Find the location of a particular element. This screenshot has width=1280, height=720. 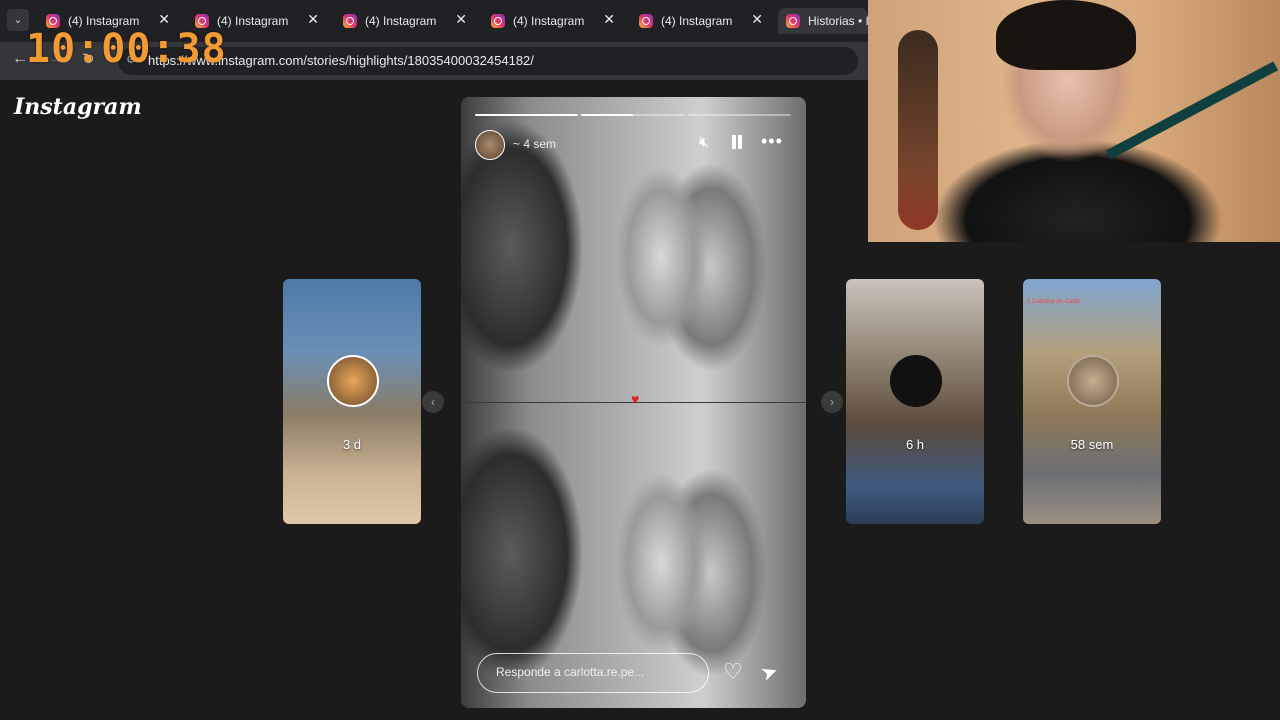

story-time-ago: ~ 4 sem is located at coordinates (535, 144).